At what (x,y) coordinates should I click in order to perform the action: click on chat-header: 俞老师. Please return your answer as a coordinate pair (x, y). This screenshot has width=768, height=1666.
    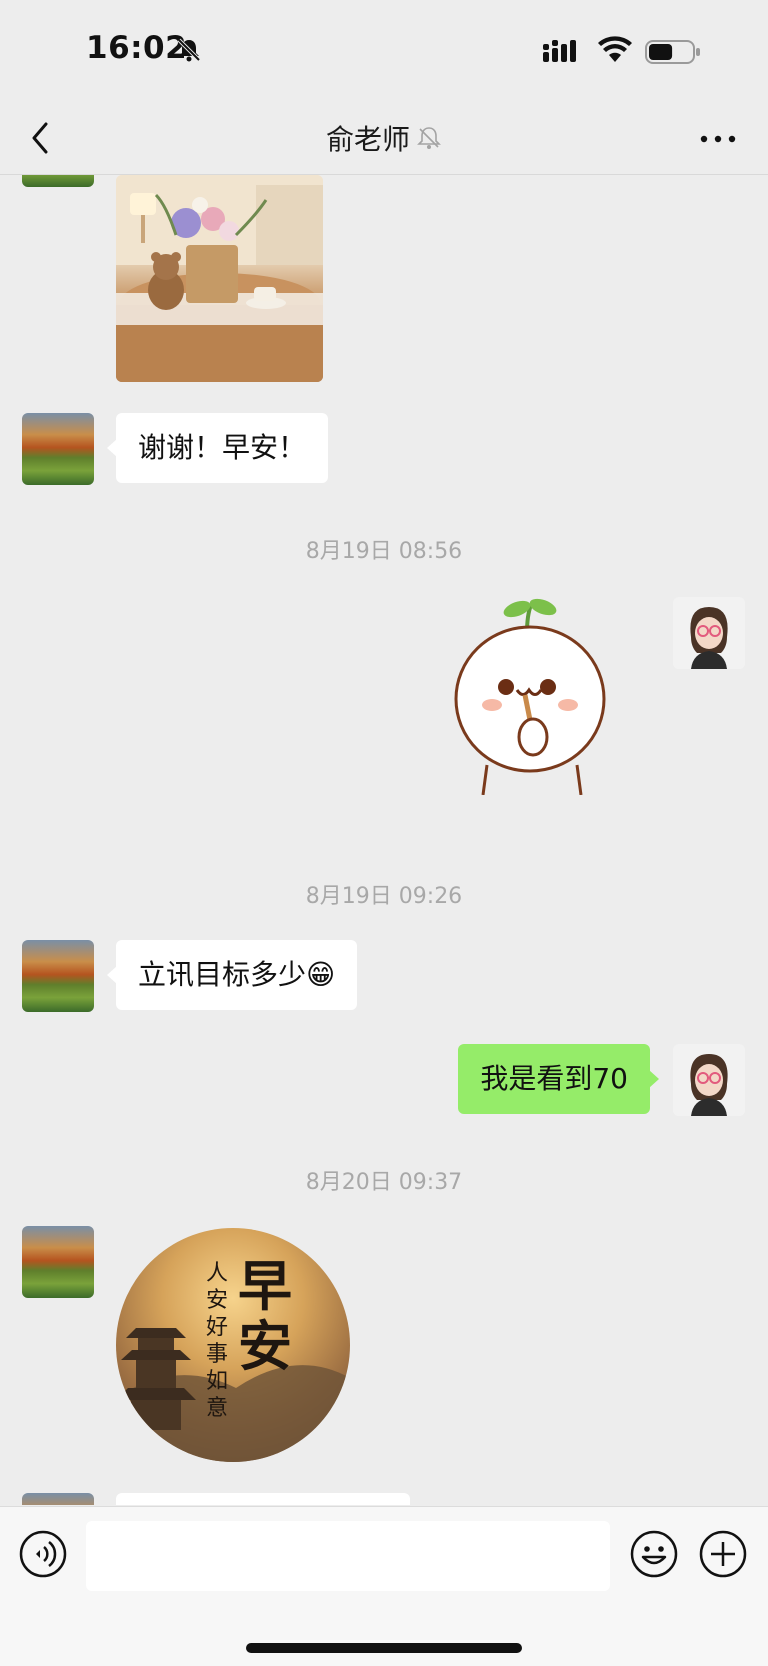
    Looking at the image, I should click on (384, 139).